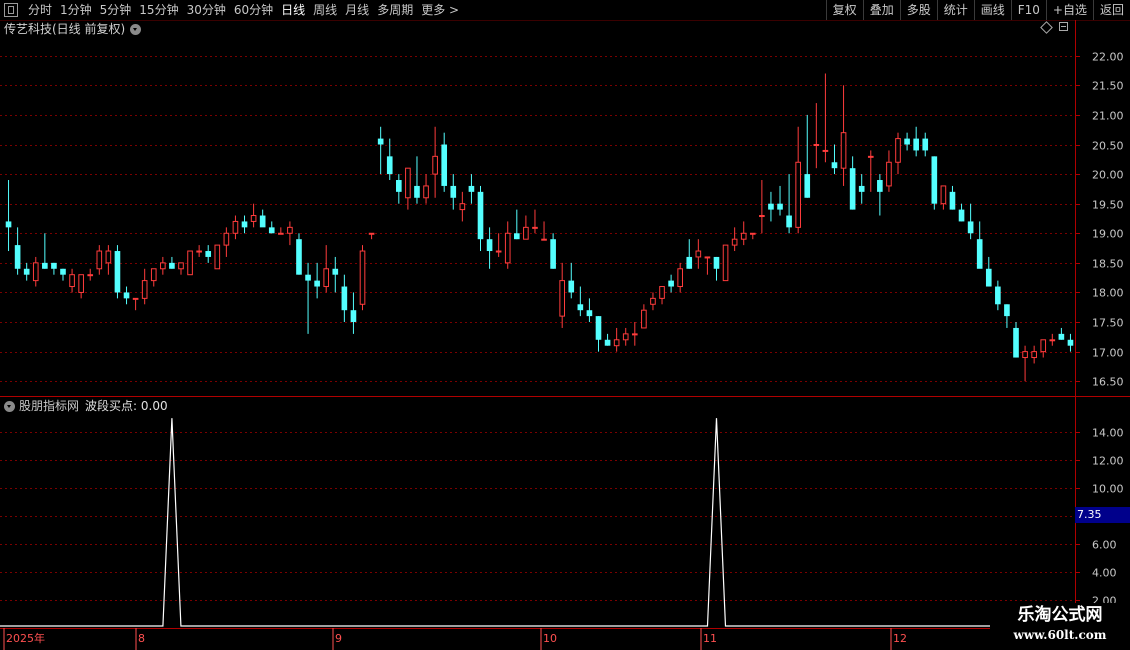  Describe the element at coordinates (1108, 234) in the screenshot. I see `kline-y-tick-label: 19.00` at that location.